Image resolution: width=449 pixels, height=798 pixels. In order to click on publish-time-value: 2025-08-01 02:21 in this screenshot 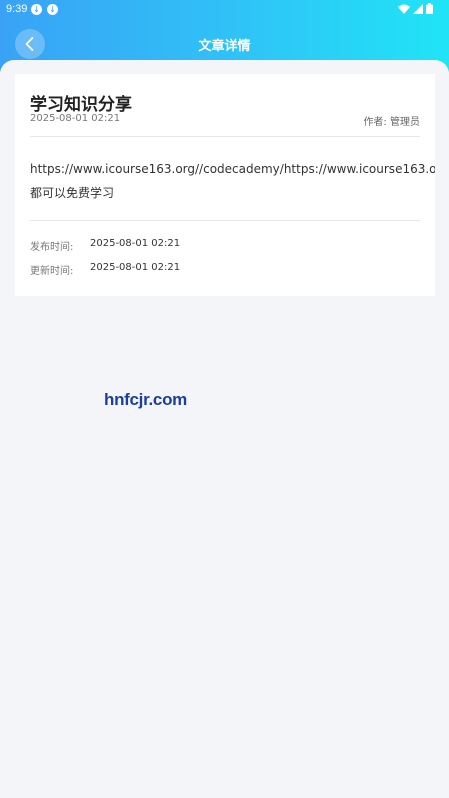, I will do `click(135, 243)`.